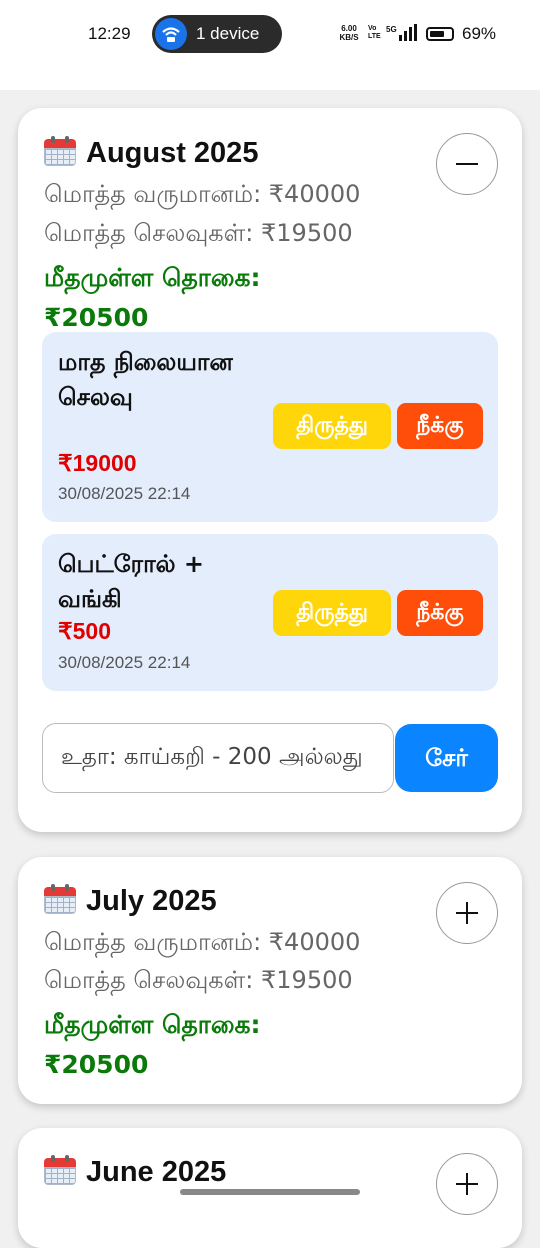 Image resolution: width=540 pixels, height=1248 pixels. I want to click on net-speed: 6.00 KB/S, so click(349, 33).